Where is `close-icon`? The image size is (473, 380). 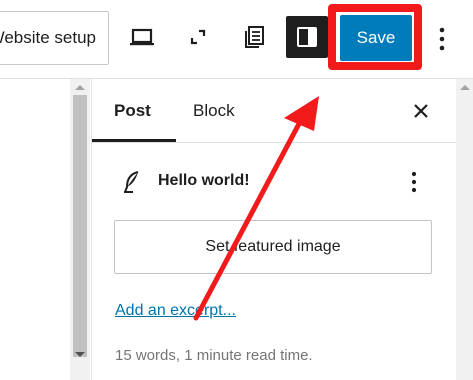
close-icon is located at coordinates (421, 111).